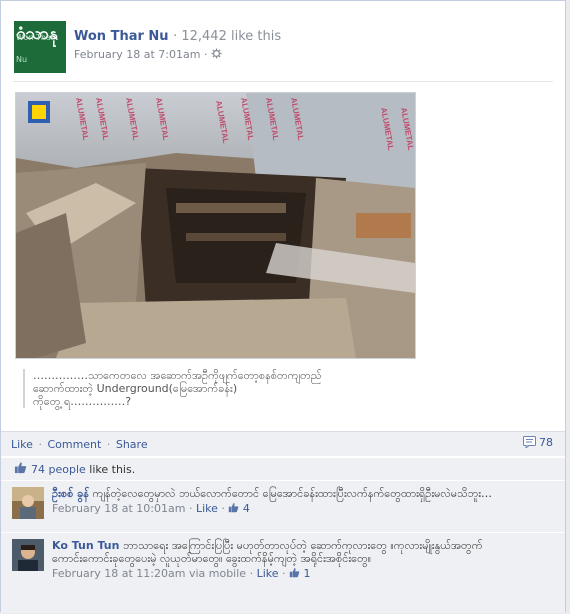  I want to click on likes-text: 74 people like this., so click(83, 469).